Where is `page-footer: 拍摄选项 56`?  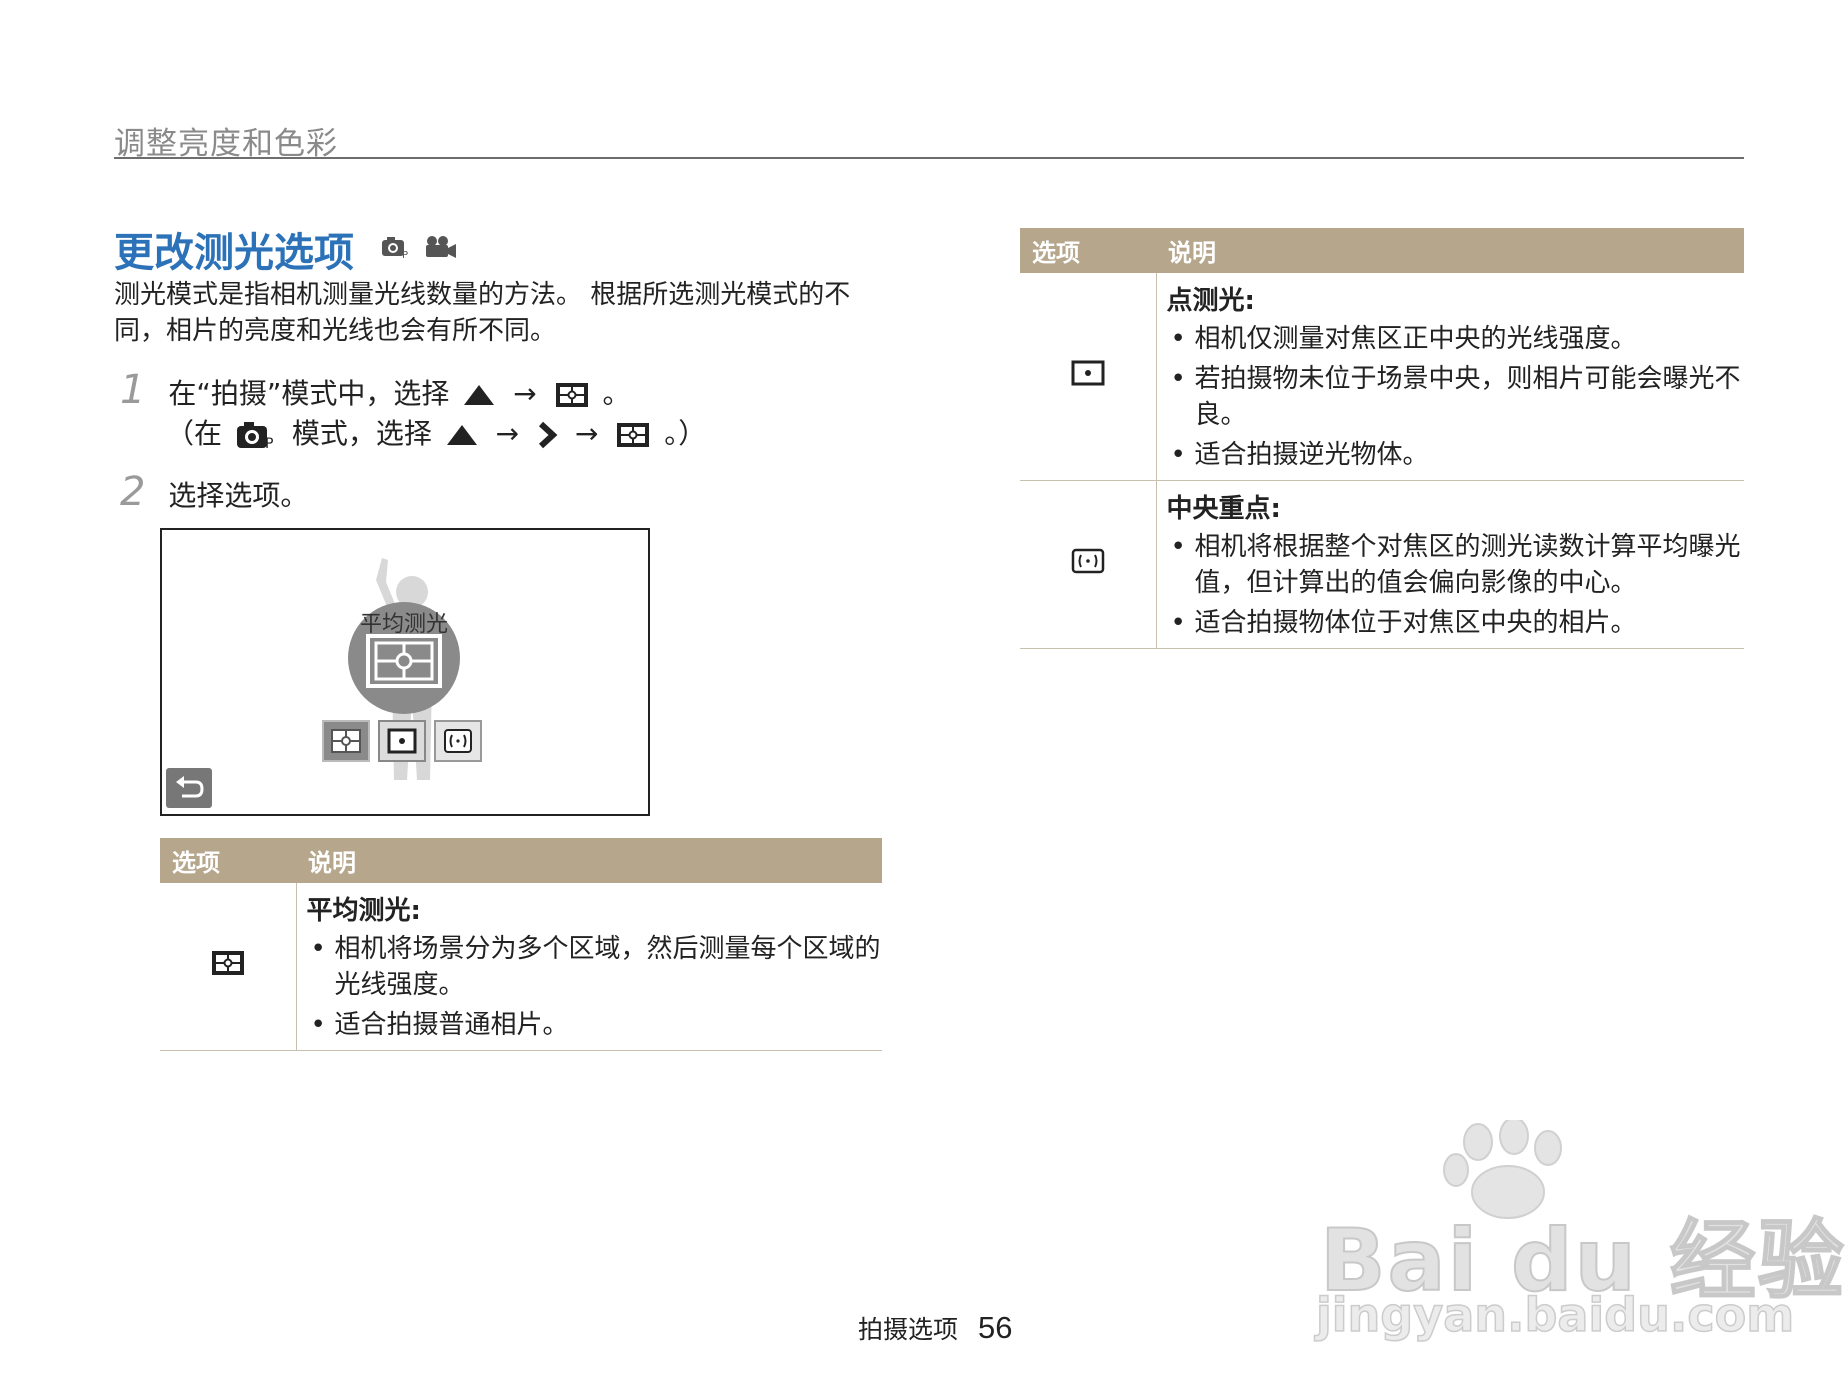
page-footer: 拍摄选项 56 is located at coordinates (935, 1328).